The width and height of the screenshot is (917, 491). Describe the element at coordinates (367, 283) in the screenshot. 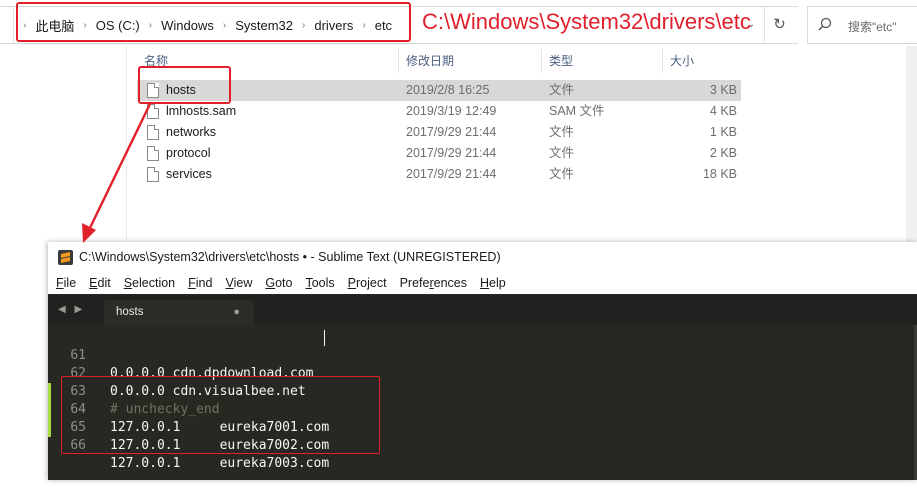

I see `menu-project: Project` at that location.